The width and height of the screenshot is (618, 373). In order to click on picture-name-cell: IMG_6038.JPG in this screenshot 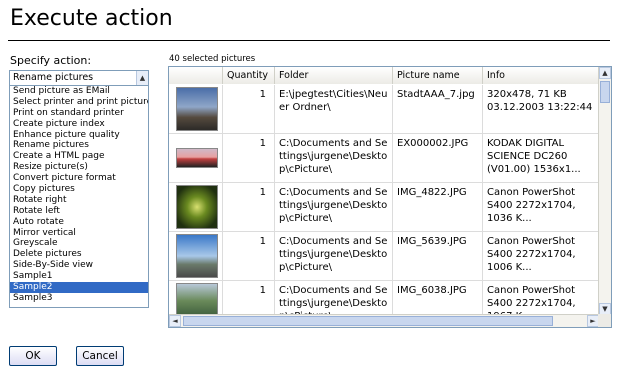, I will do `click(438, 298)`.